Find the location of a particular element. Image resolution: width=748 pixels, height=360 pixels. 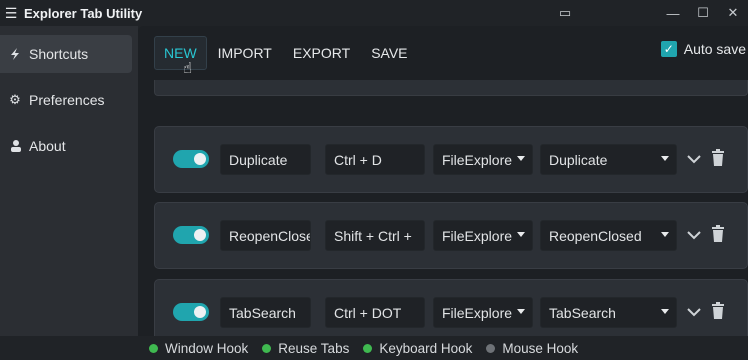

person-icon is located at coordinates (15, 146).